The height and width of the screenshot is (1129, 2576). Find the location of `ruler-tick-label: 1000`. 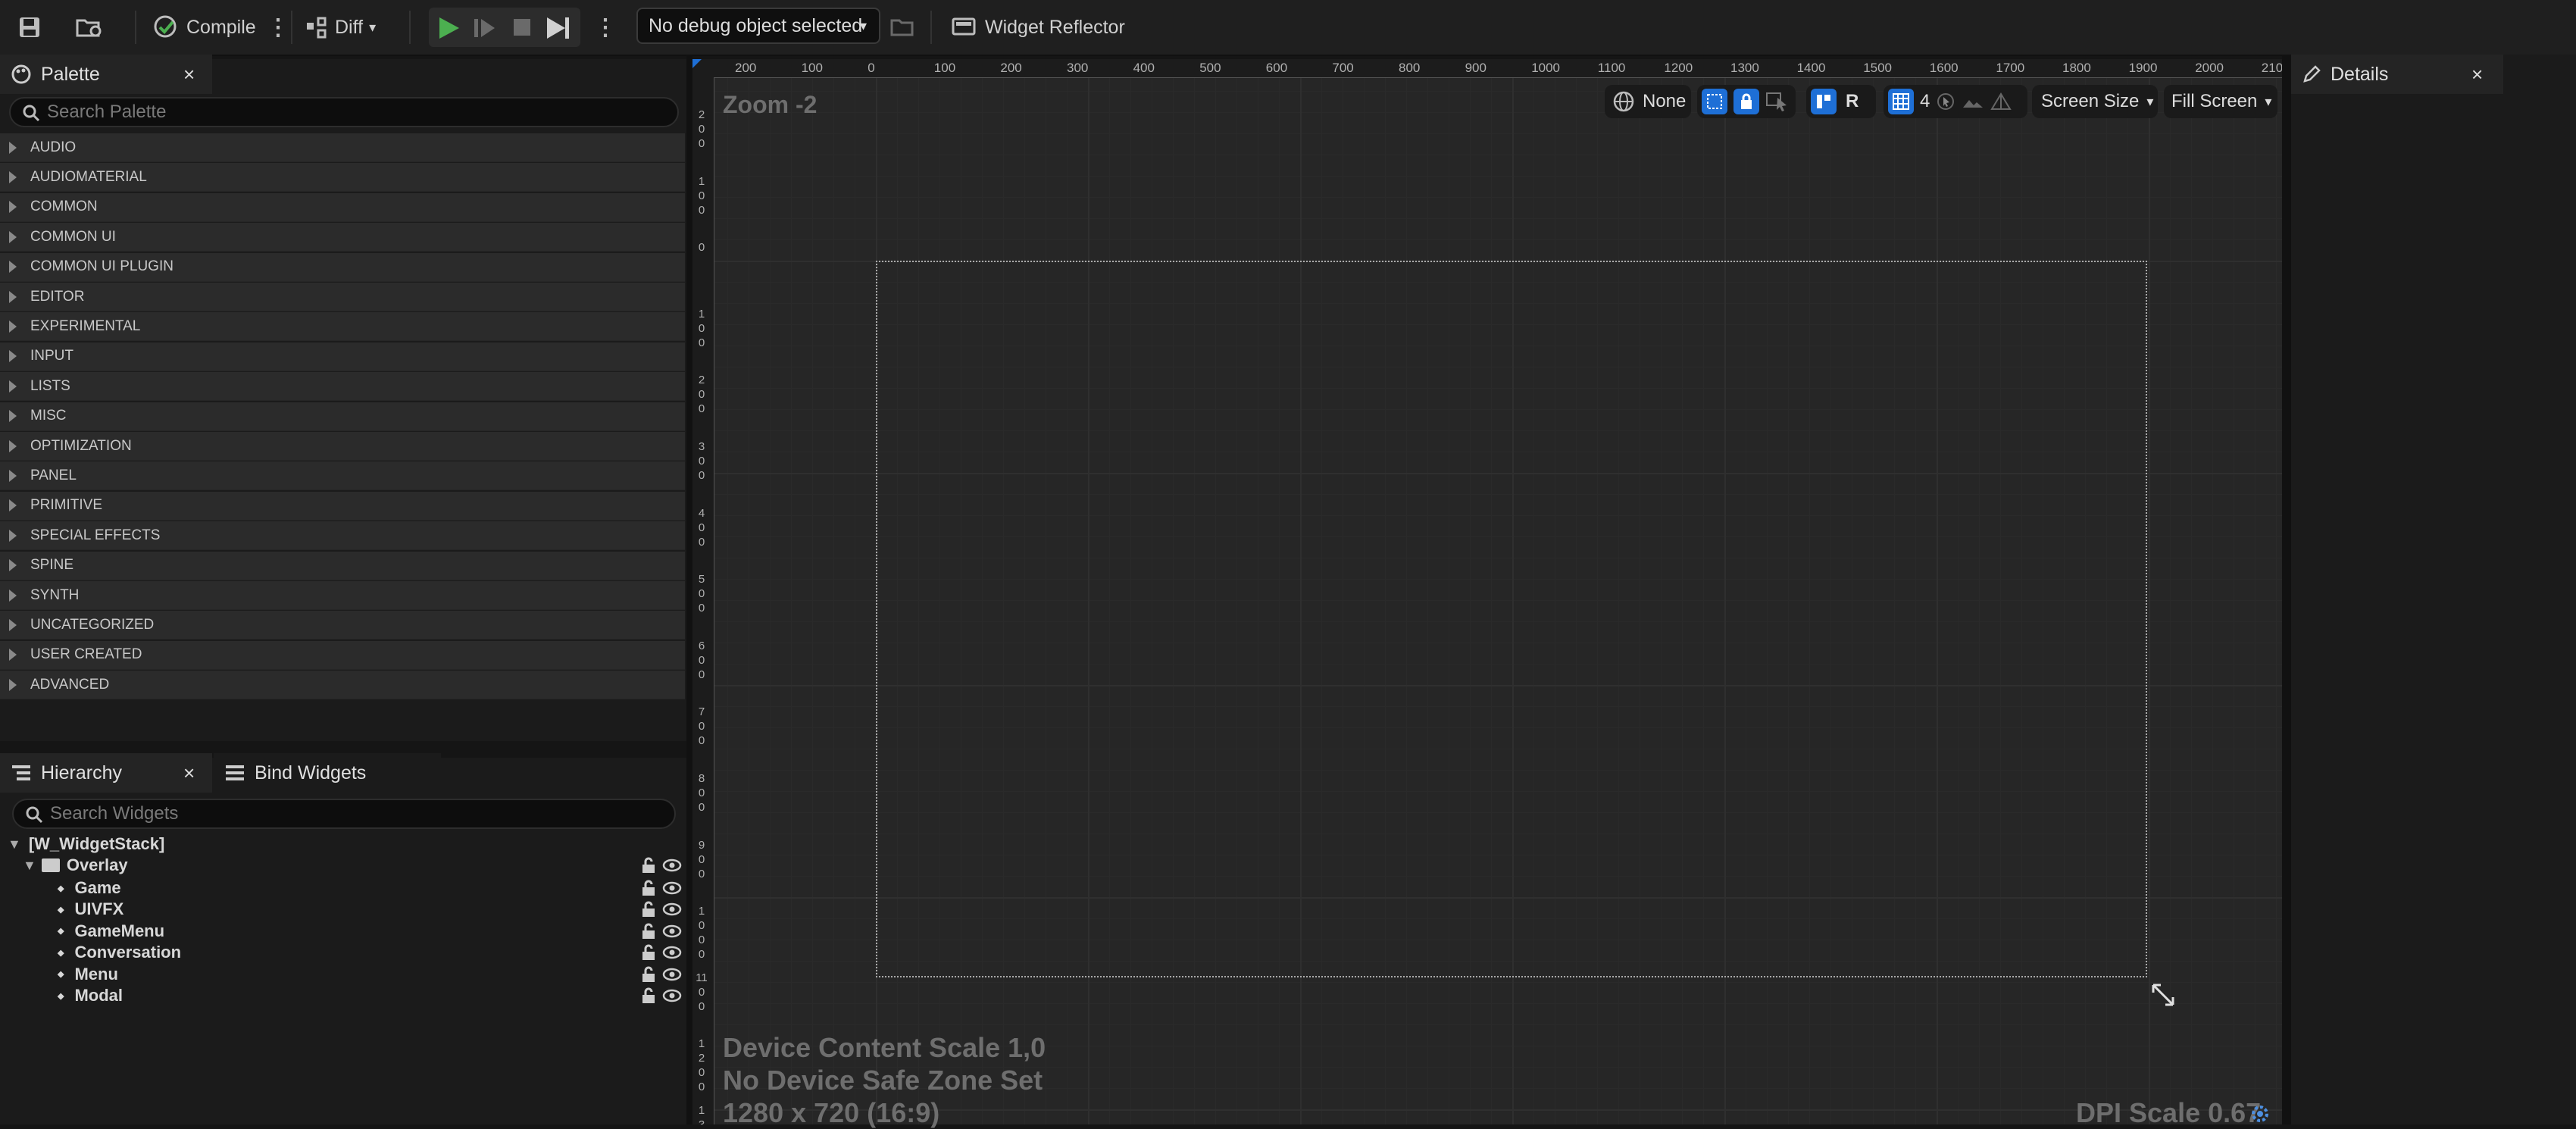

ruler-tick-label: 1000 is located at coordinates (701, 934).